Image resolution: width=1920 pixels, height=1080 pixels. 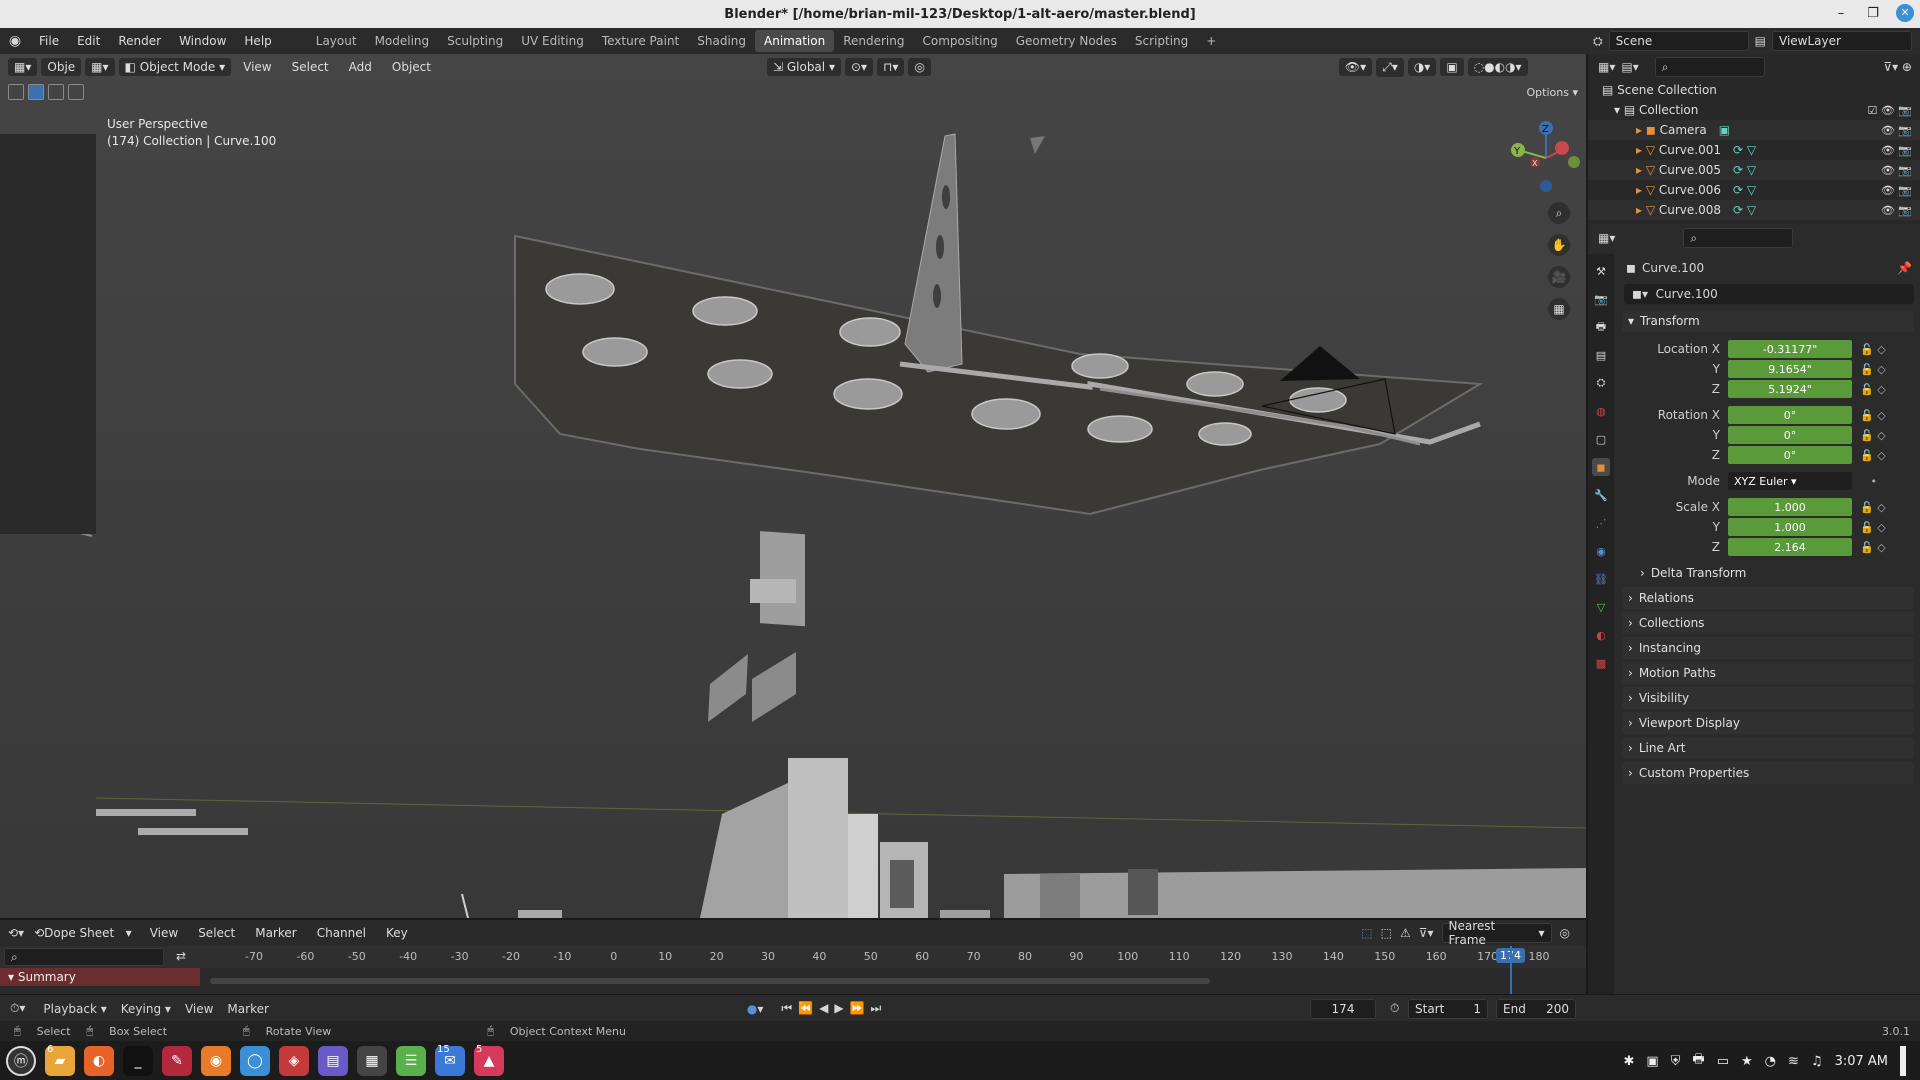 I want to click on panel-transform: ▾ Transform, so click(x=1768, y=321).